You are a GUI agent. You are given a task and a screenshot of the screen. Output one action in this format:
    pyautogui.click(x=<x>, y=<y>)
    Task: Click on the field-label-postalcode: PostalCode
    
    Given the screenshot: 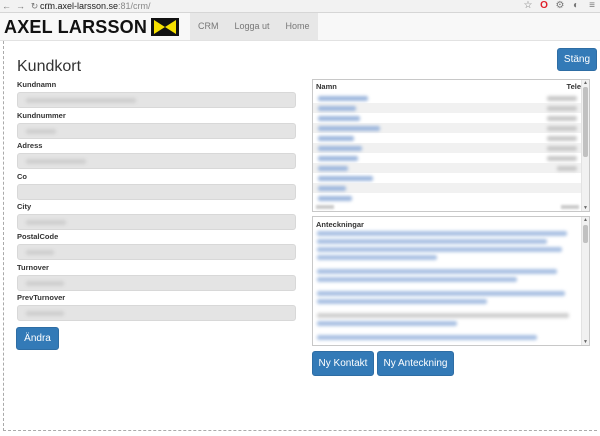 What is the action you would take?
    pyautogui.click(x=38, y=236)
    